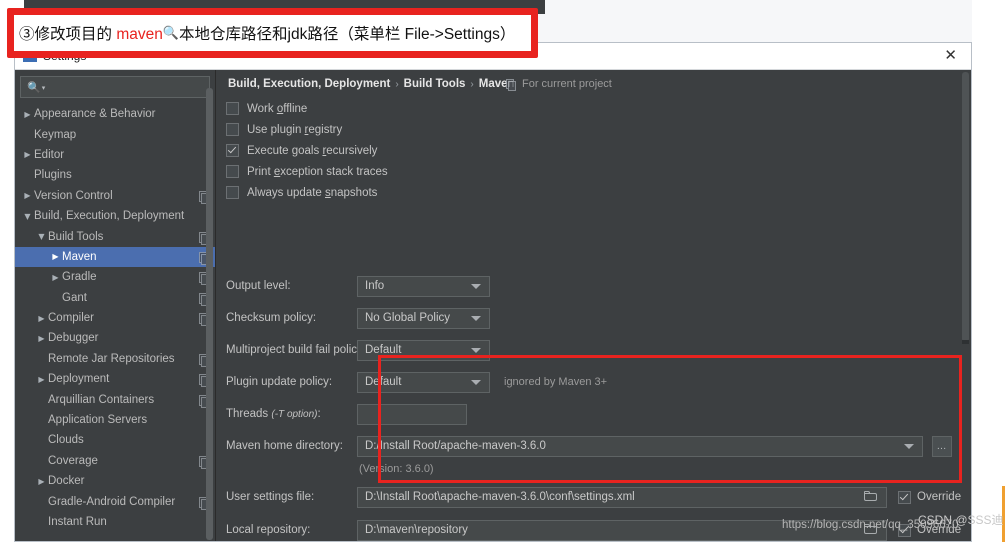  I want to click on folder-icon, so click(871, 496).